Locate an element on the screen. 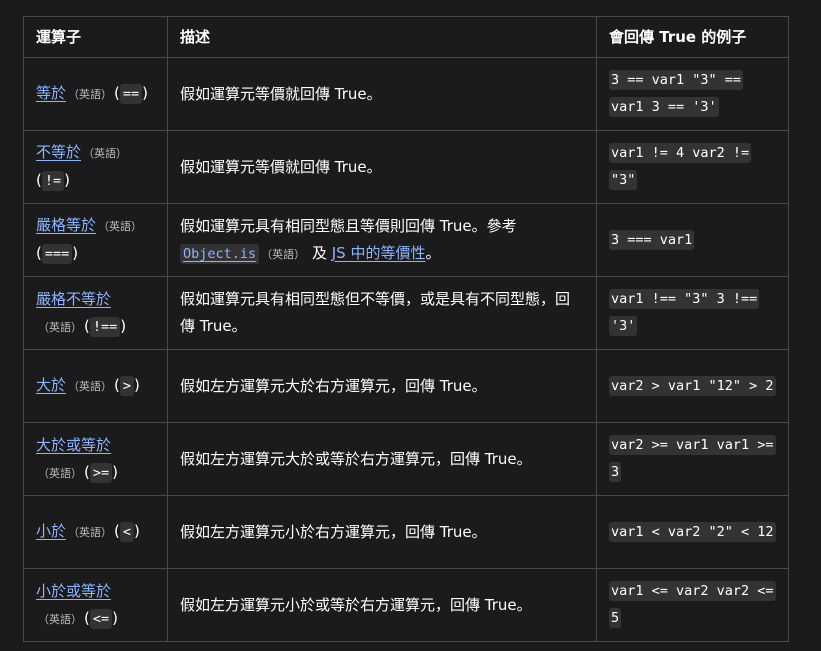 The width and height of the screenshot is (821, 651). operator-cell: 等於 （英語）(==) is located at coordinates (95, 94).